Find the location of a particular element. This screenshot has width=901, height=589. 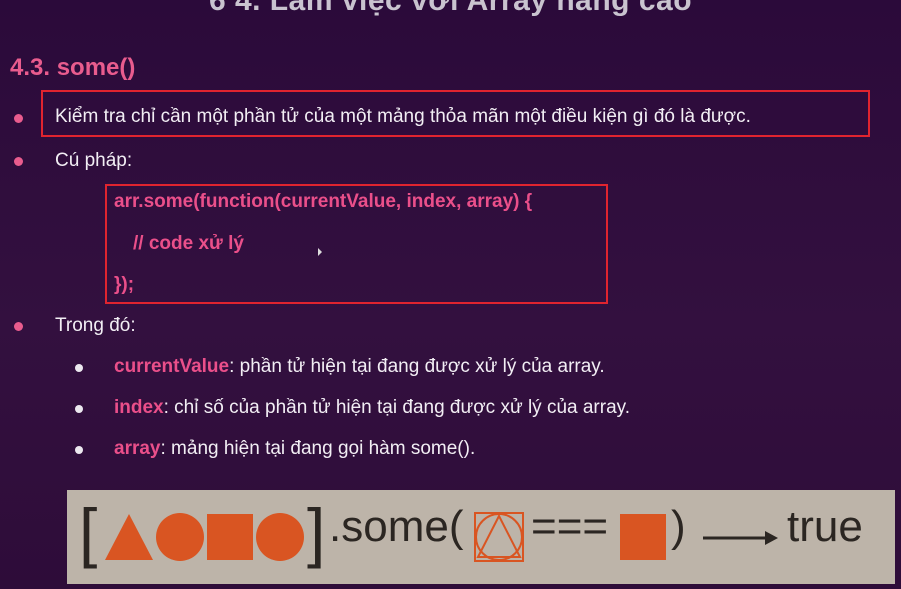

code-line-2: // code xử lý is located at coordinates (188, 243).